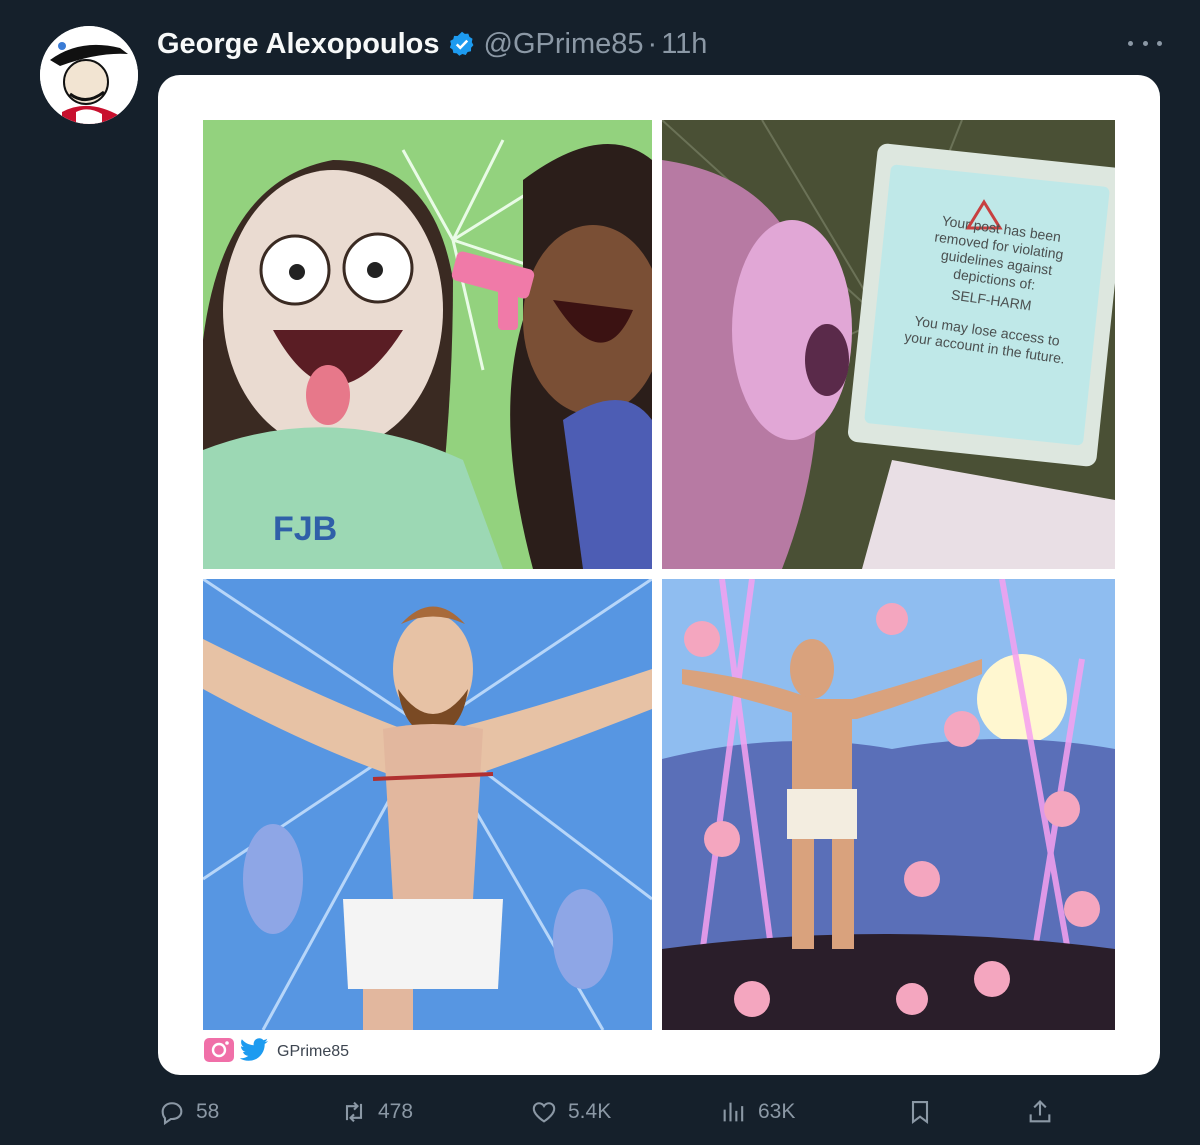  I want to click on share-button, so click(1045, 1112).